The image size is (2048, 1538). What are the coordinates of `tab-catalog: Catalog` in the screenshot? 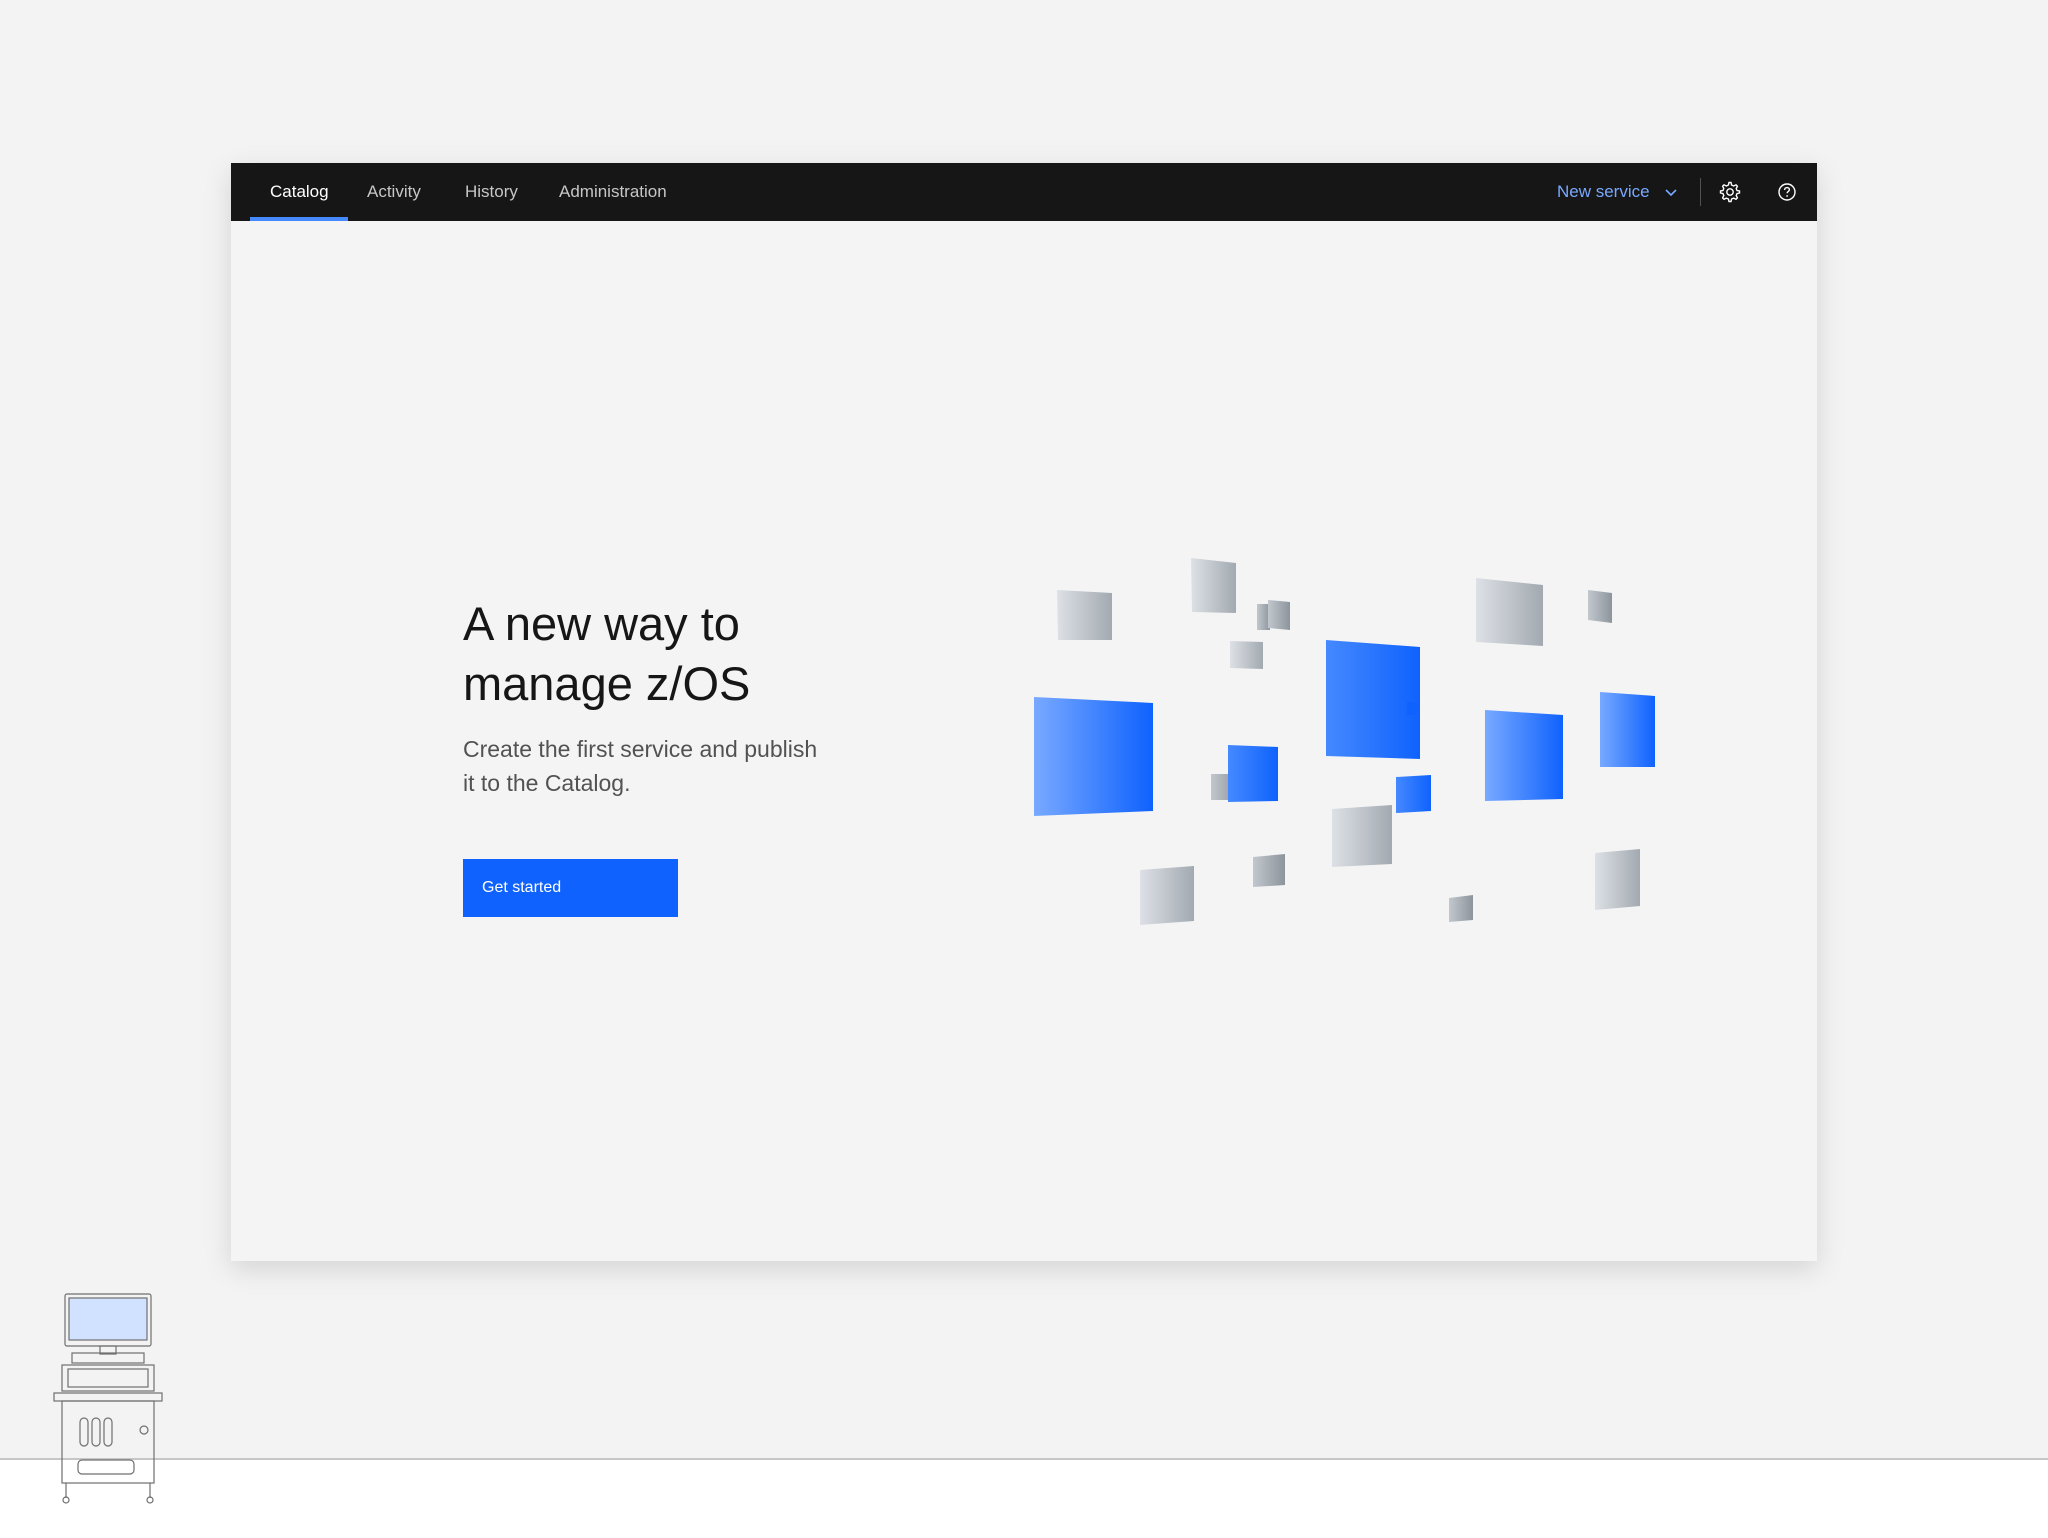 It's located at (299, 192).